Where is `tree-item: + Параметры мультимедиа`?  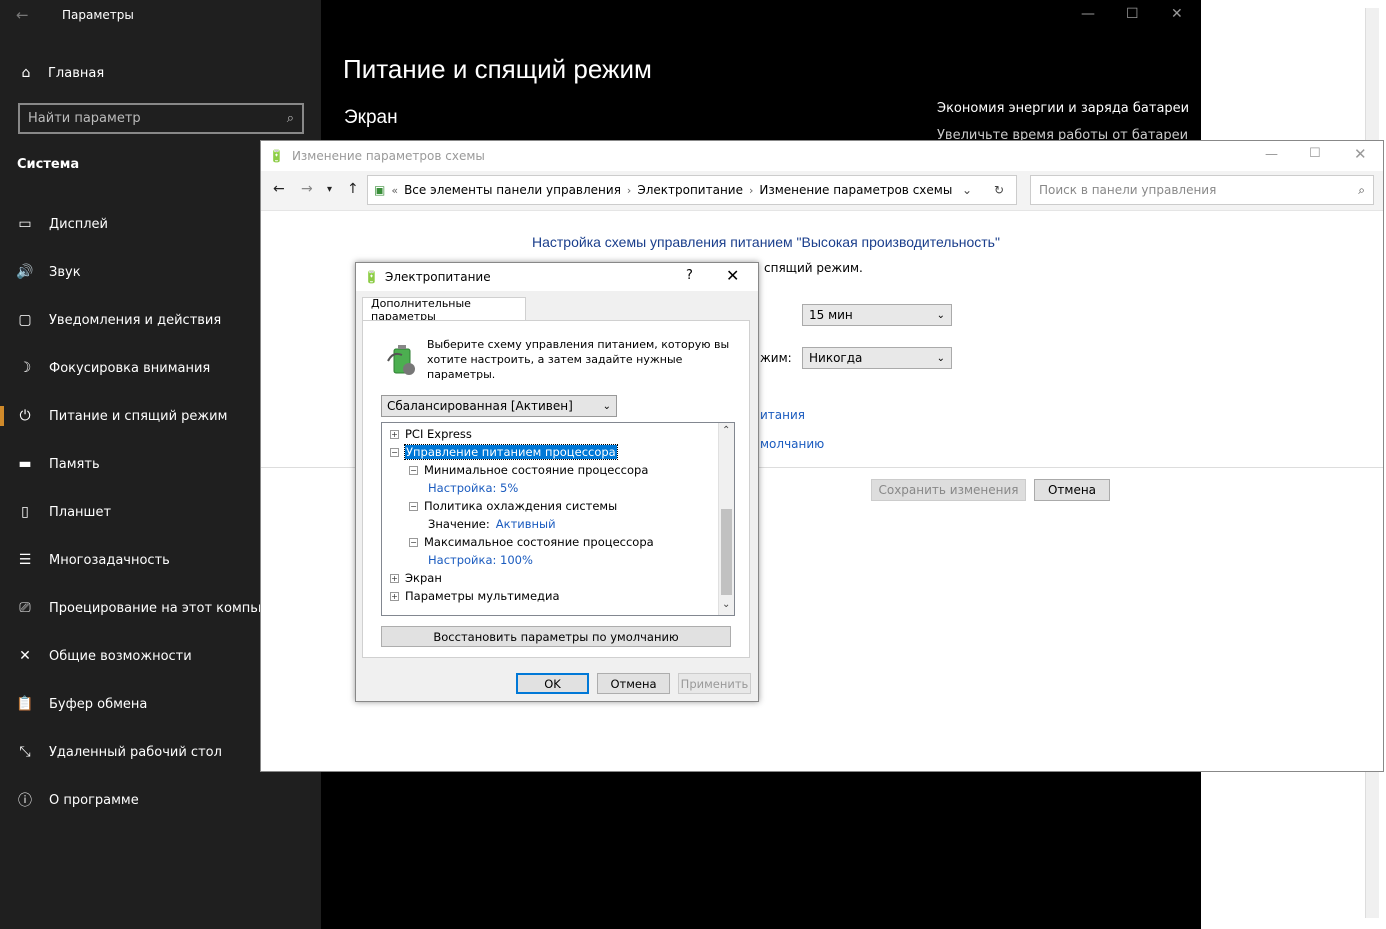 tree-item: + Параметры мультимедиа is located at coordinates (475, 596).